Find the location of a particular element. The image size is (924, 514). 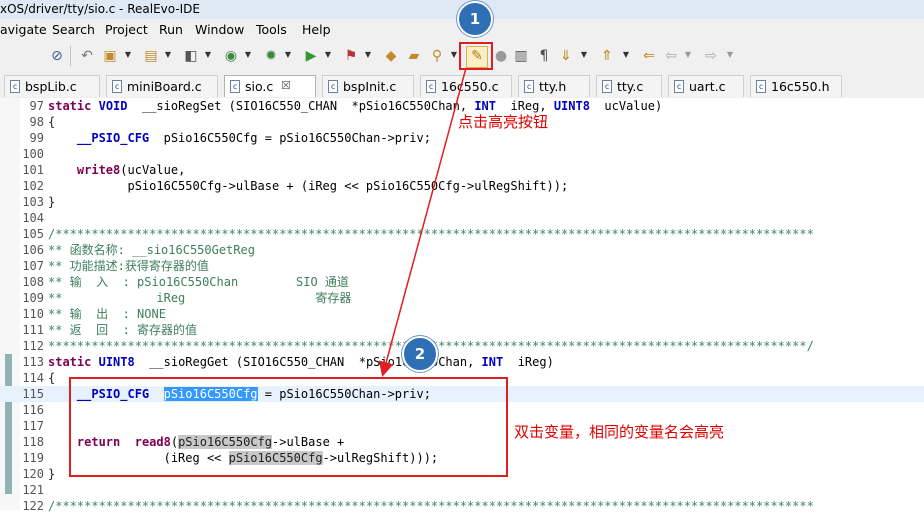

menu-tools: Tools is located at coordinates (271, 29).